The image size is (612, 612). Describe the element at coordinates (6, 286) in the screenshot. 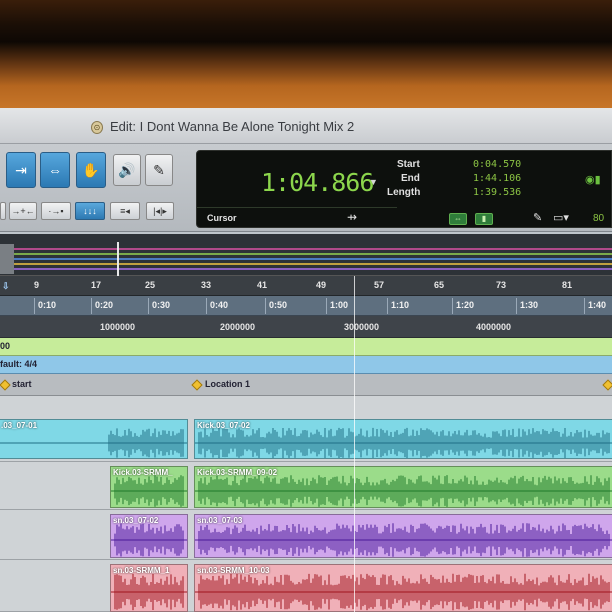

I see `insertion-marker-icon: ⇩` at that location.